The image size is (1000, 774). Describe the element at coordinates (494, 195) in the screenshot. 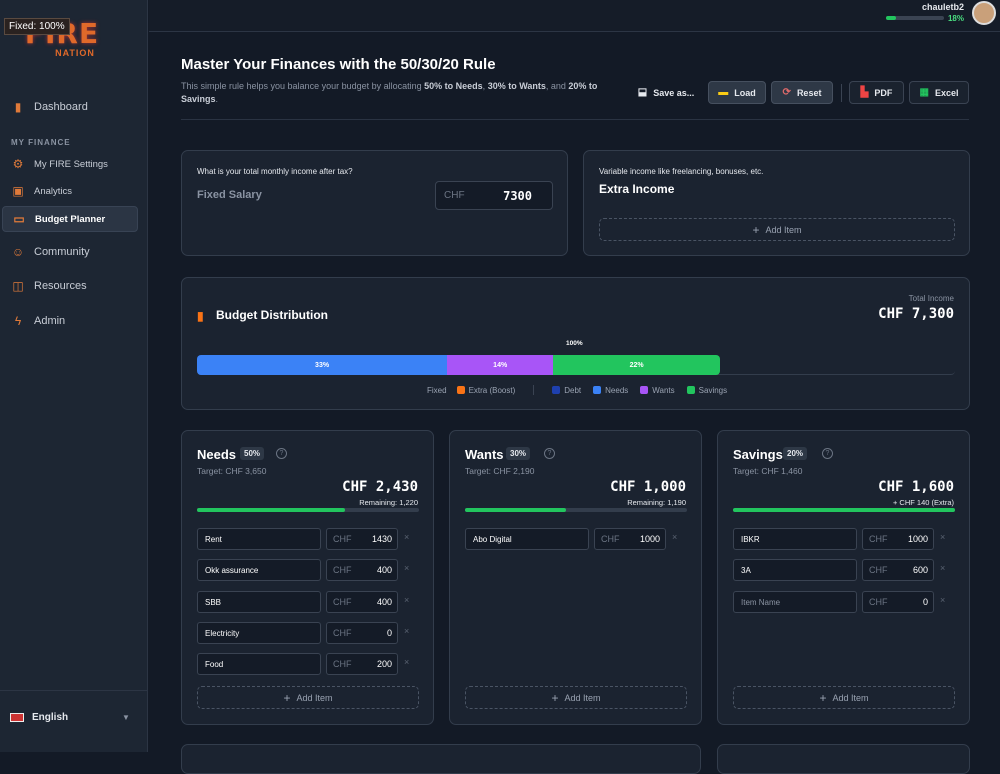

I see `fixed-salary-input: CHF 7300` at that location.